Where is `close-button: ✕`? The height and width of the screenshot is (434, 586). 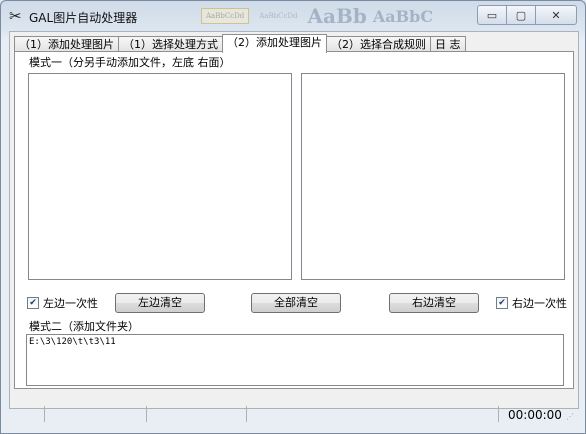
close-button: ✕ is located at coordinates (556, 15).